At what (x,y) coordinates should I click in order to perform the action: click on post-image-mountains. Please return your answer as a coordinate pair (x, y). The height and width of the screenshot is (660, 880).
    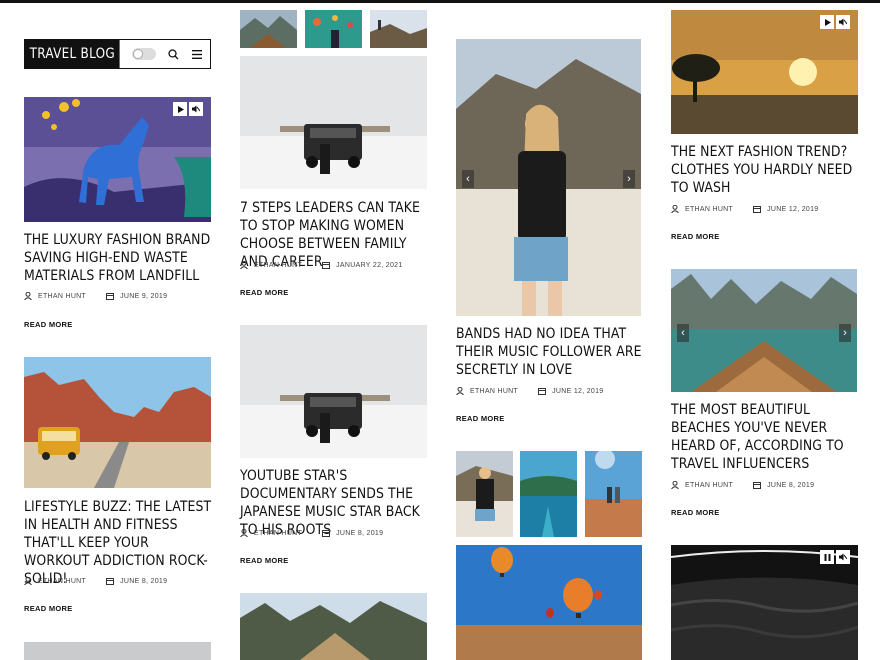
    Looking at the image, I should click on (333, 626).